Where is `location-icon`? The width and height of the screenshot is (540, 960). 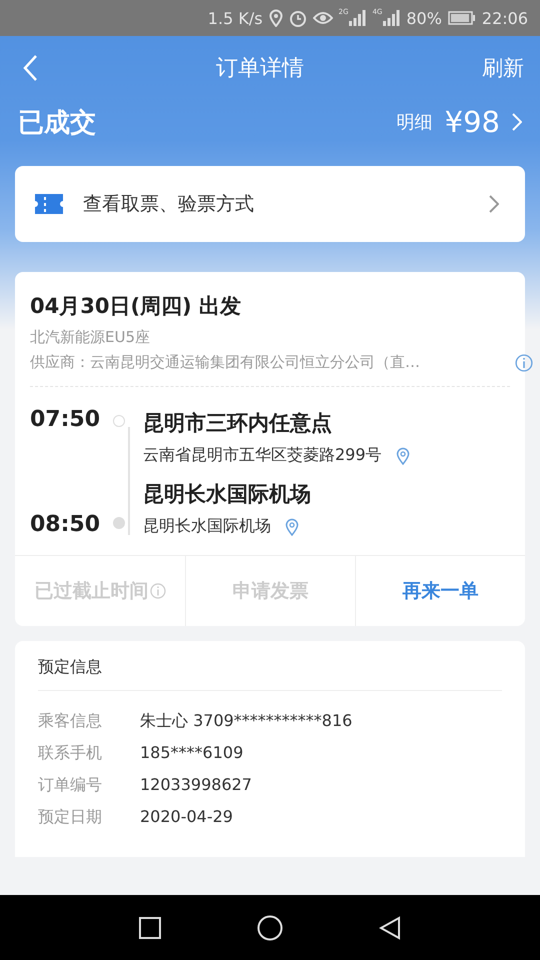 location-icon is located at coordinates (275, 18).